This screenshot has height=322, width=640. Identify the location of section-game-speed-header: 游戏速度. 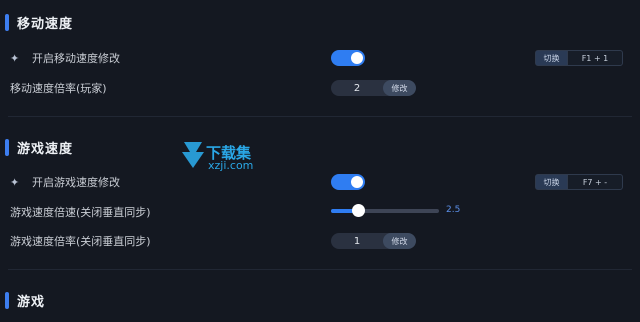
(36, 147).